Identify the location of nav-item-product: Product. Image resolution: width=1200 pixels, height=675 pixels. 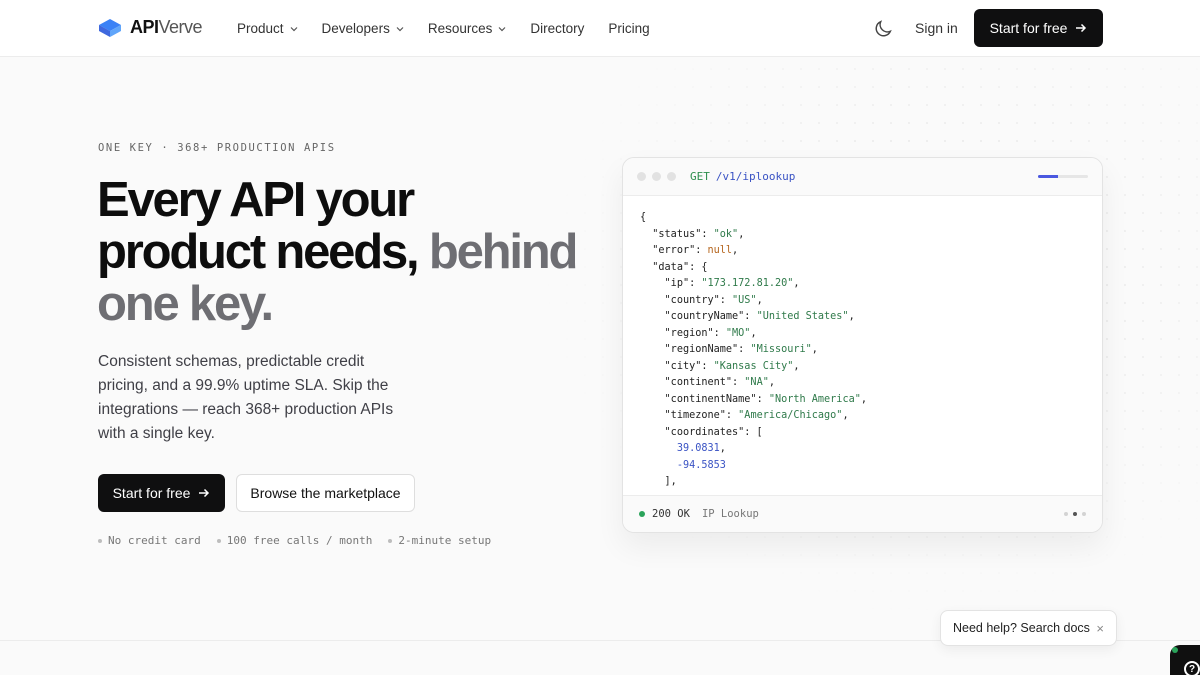
(267, 28).